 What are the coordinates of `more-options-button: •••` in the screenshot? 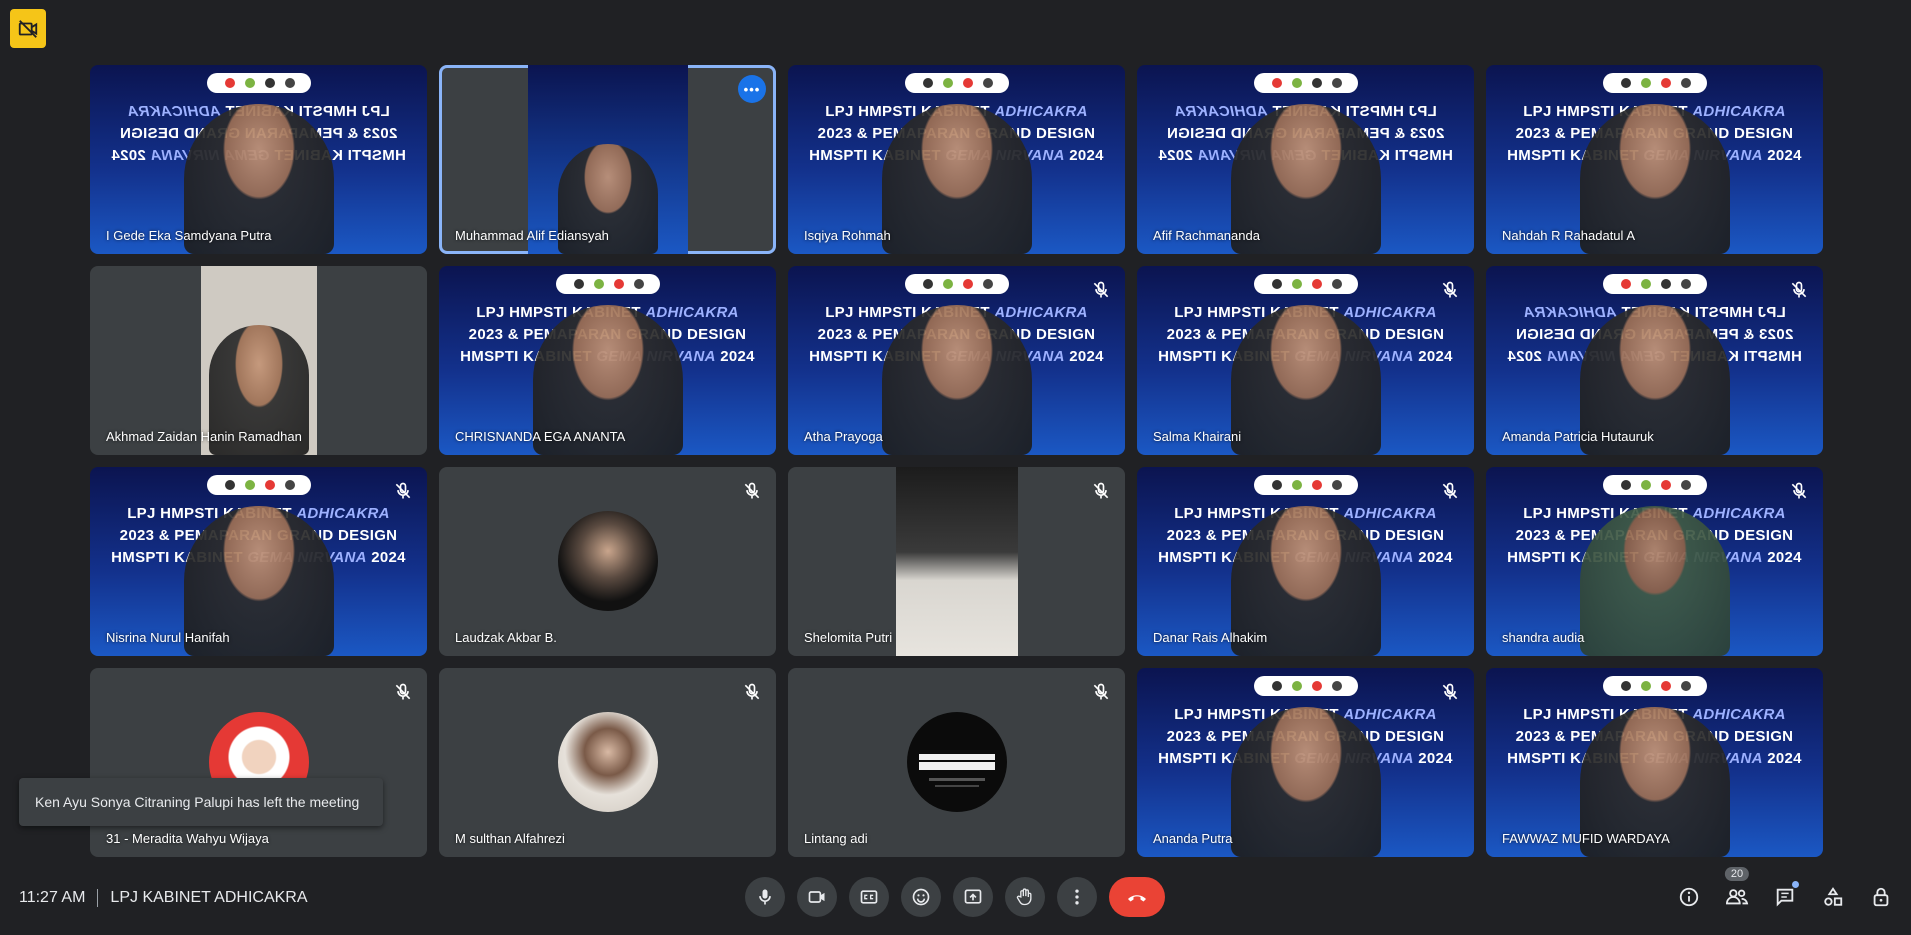 It's located at (752, 89).